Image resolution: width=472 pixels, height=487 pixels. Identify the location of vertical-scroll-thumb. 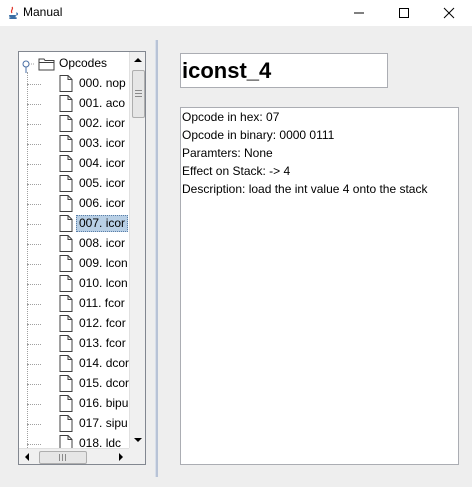
(138, 94).